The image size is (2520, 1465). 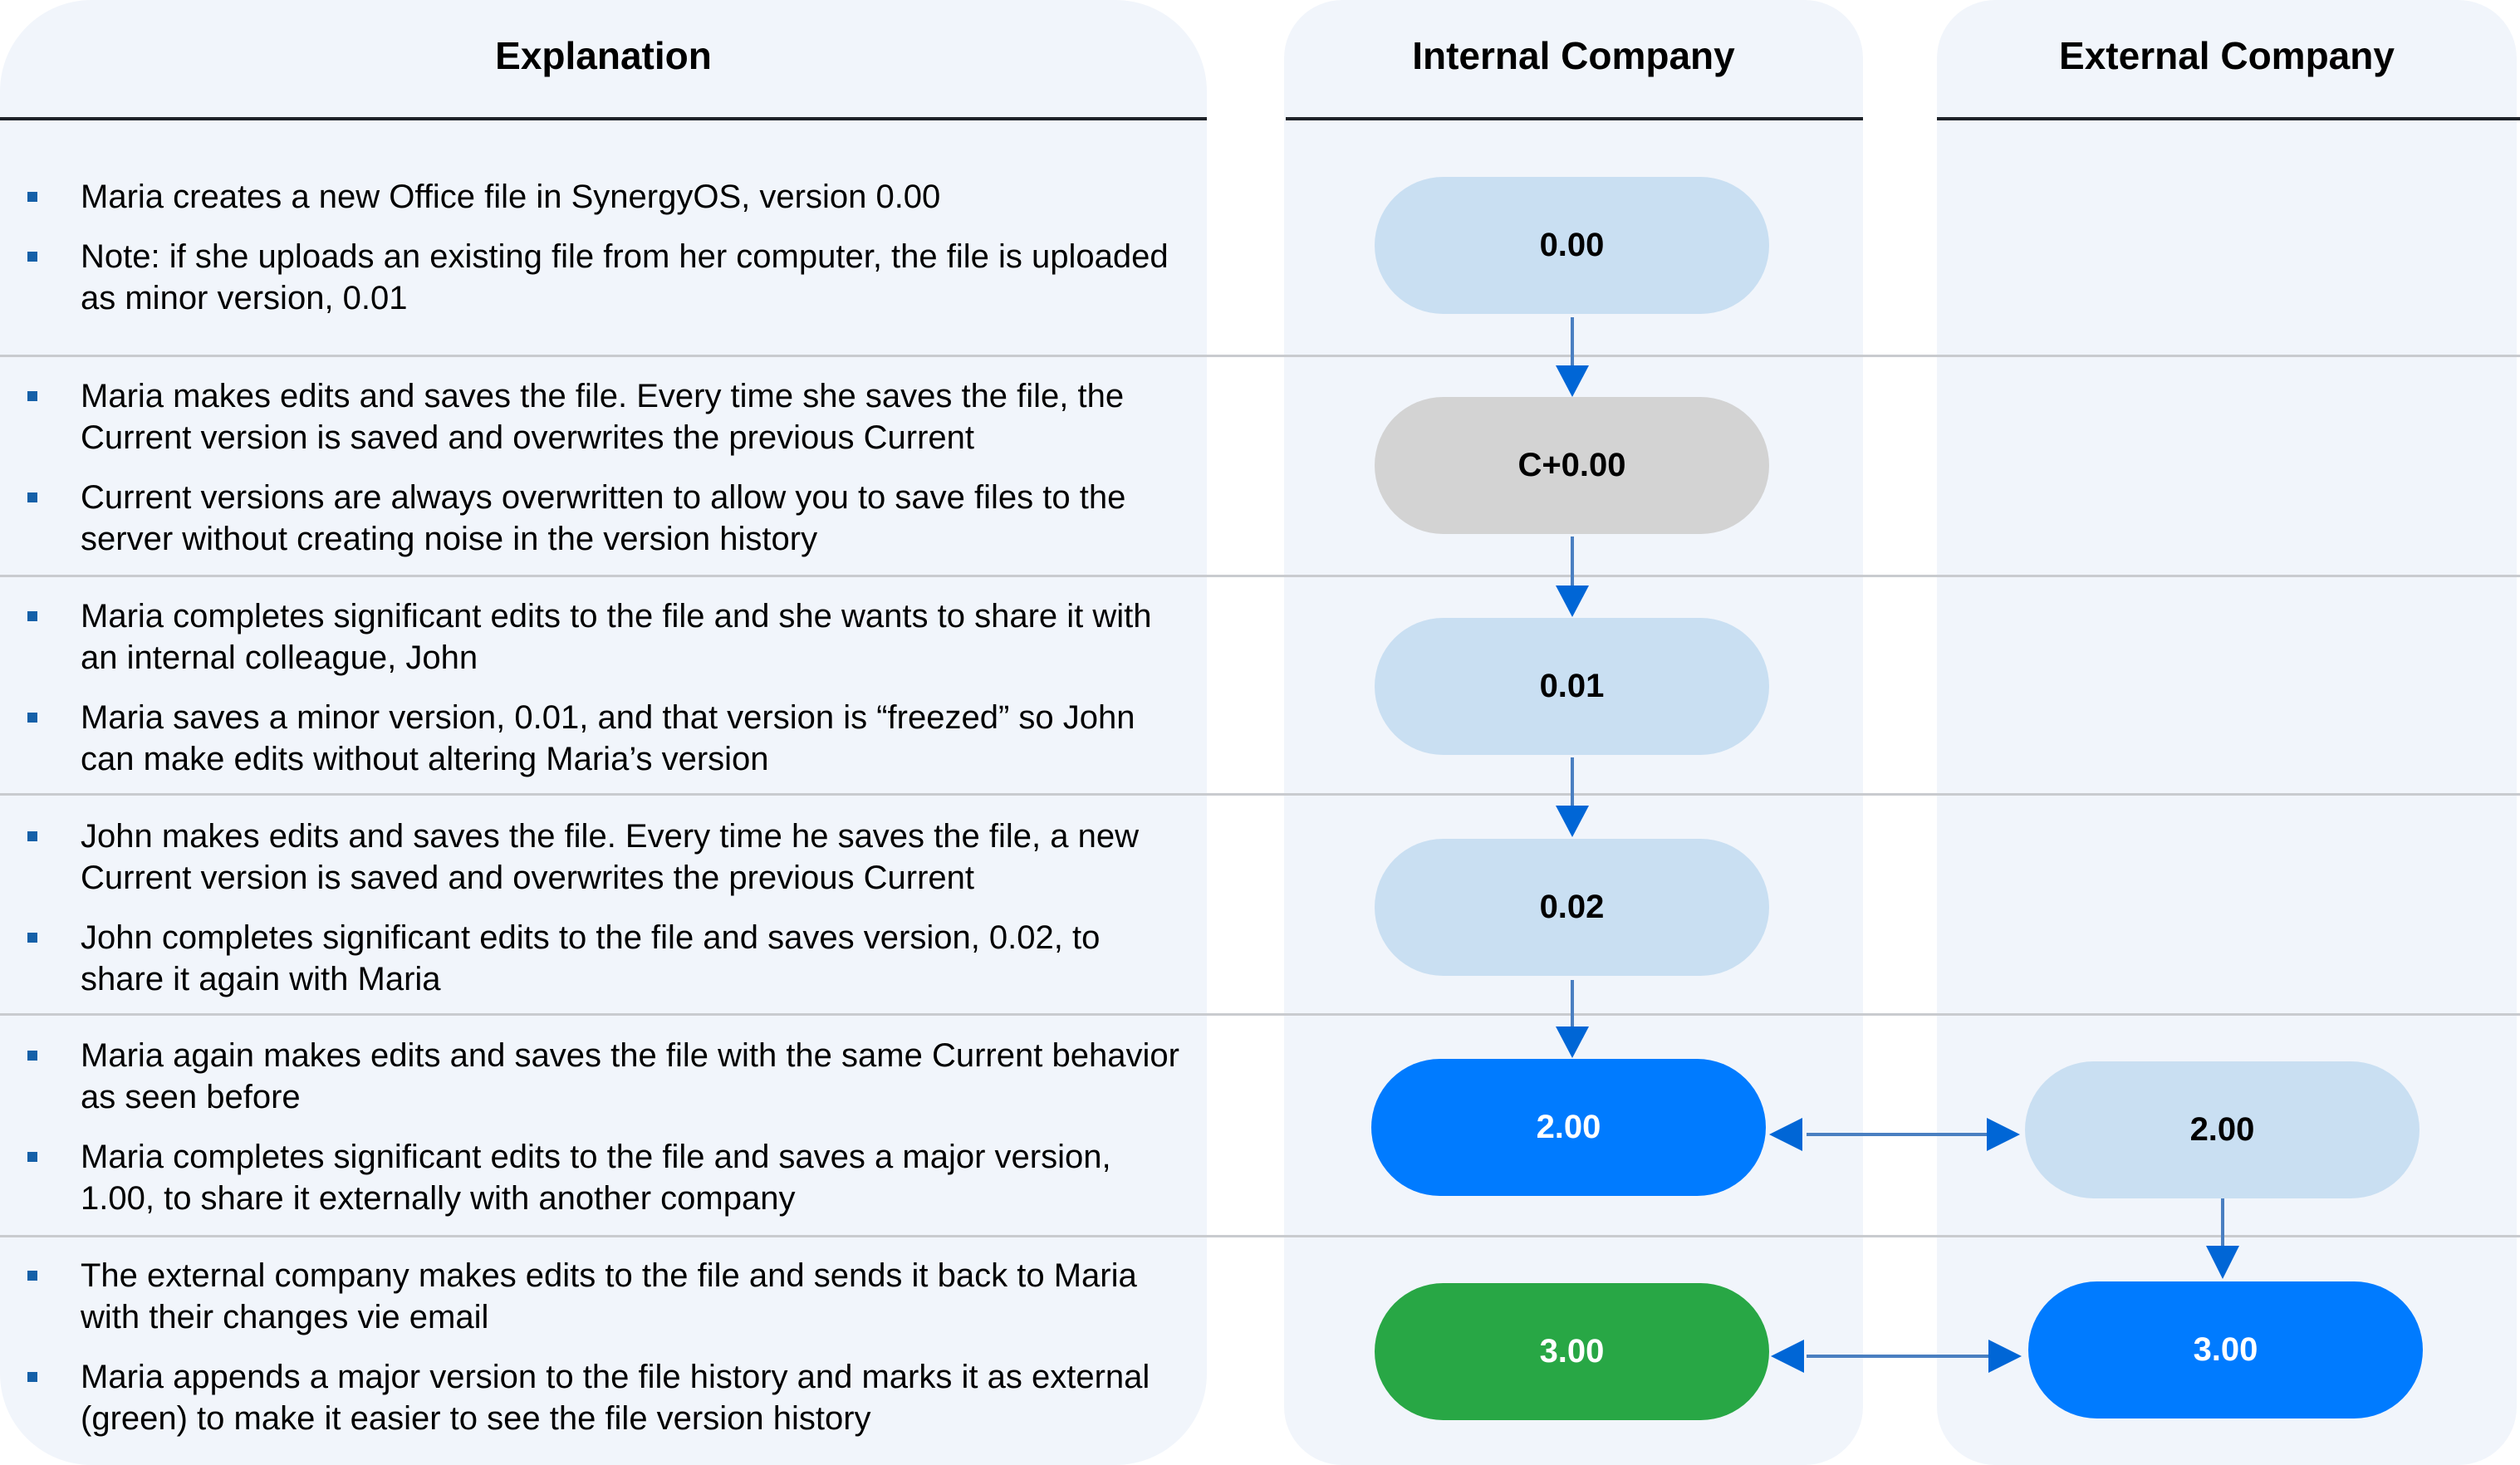 I want to click on version-pill-3-00-internal: 3.00, so click(x=1572, y=1351).